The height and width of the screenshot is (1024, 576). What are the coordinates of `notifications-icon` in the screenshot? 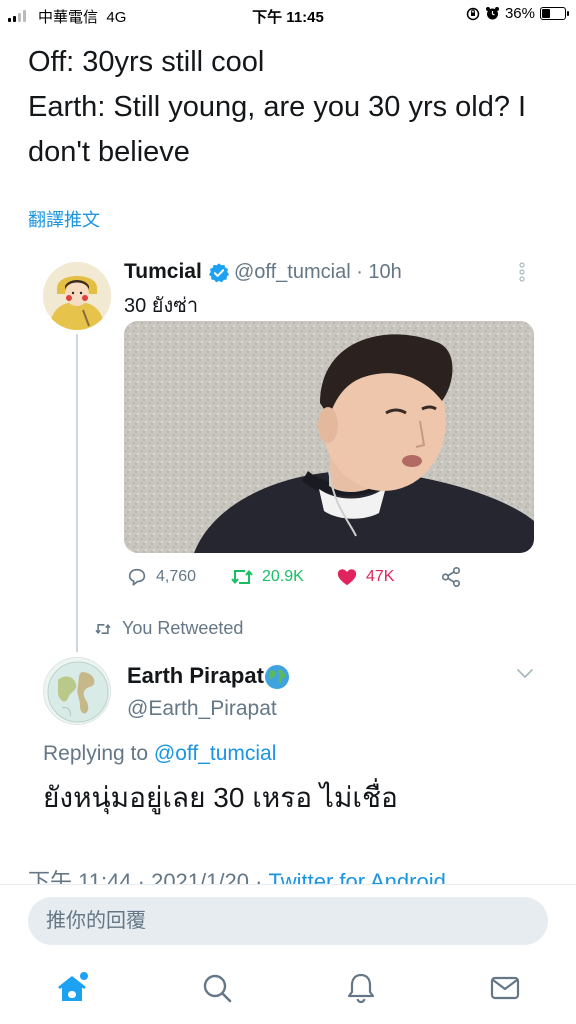 It's located at (361, 988).